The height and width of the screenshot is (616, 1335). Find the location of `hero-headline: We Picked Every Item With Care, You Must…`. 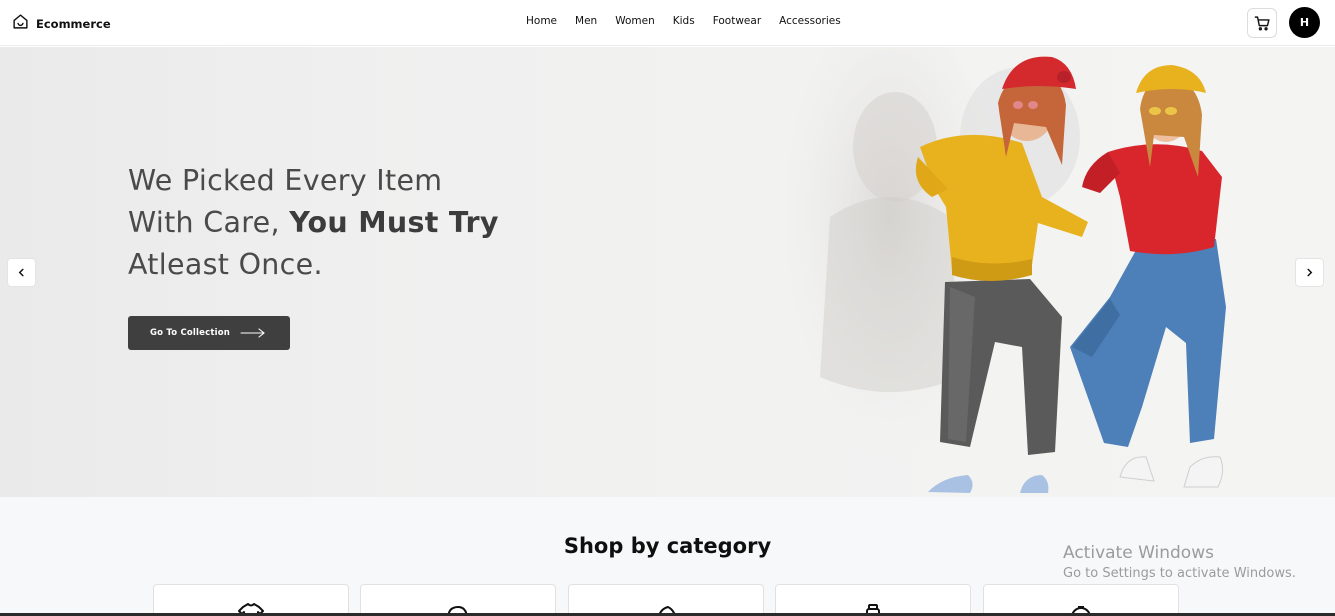

hero-headline: We Picked Every Item With Care, You Must… is located at coordinates (313, 223).